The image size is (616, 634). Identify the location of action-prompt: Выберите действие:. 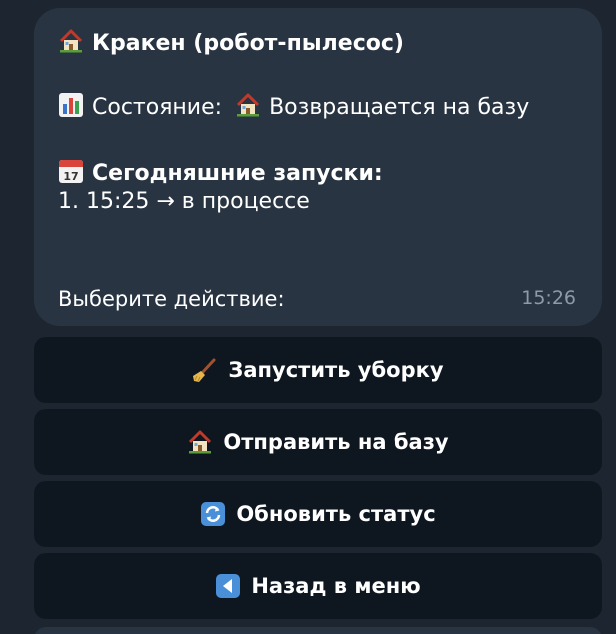
(171, 299).